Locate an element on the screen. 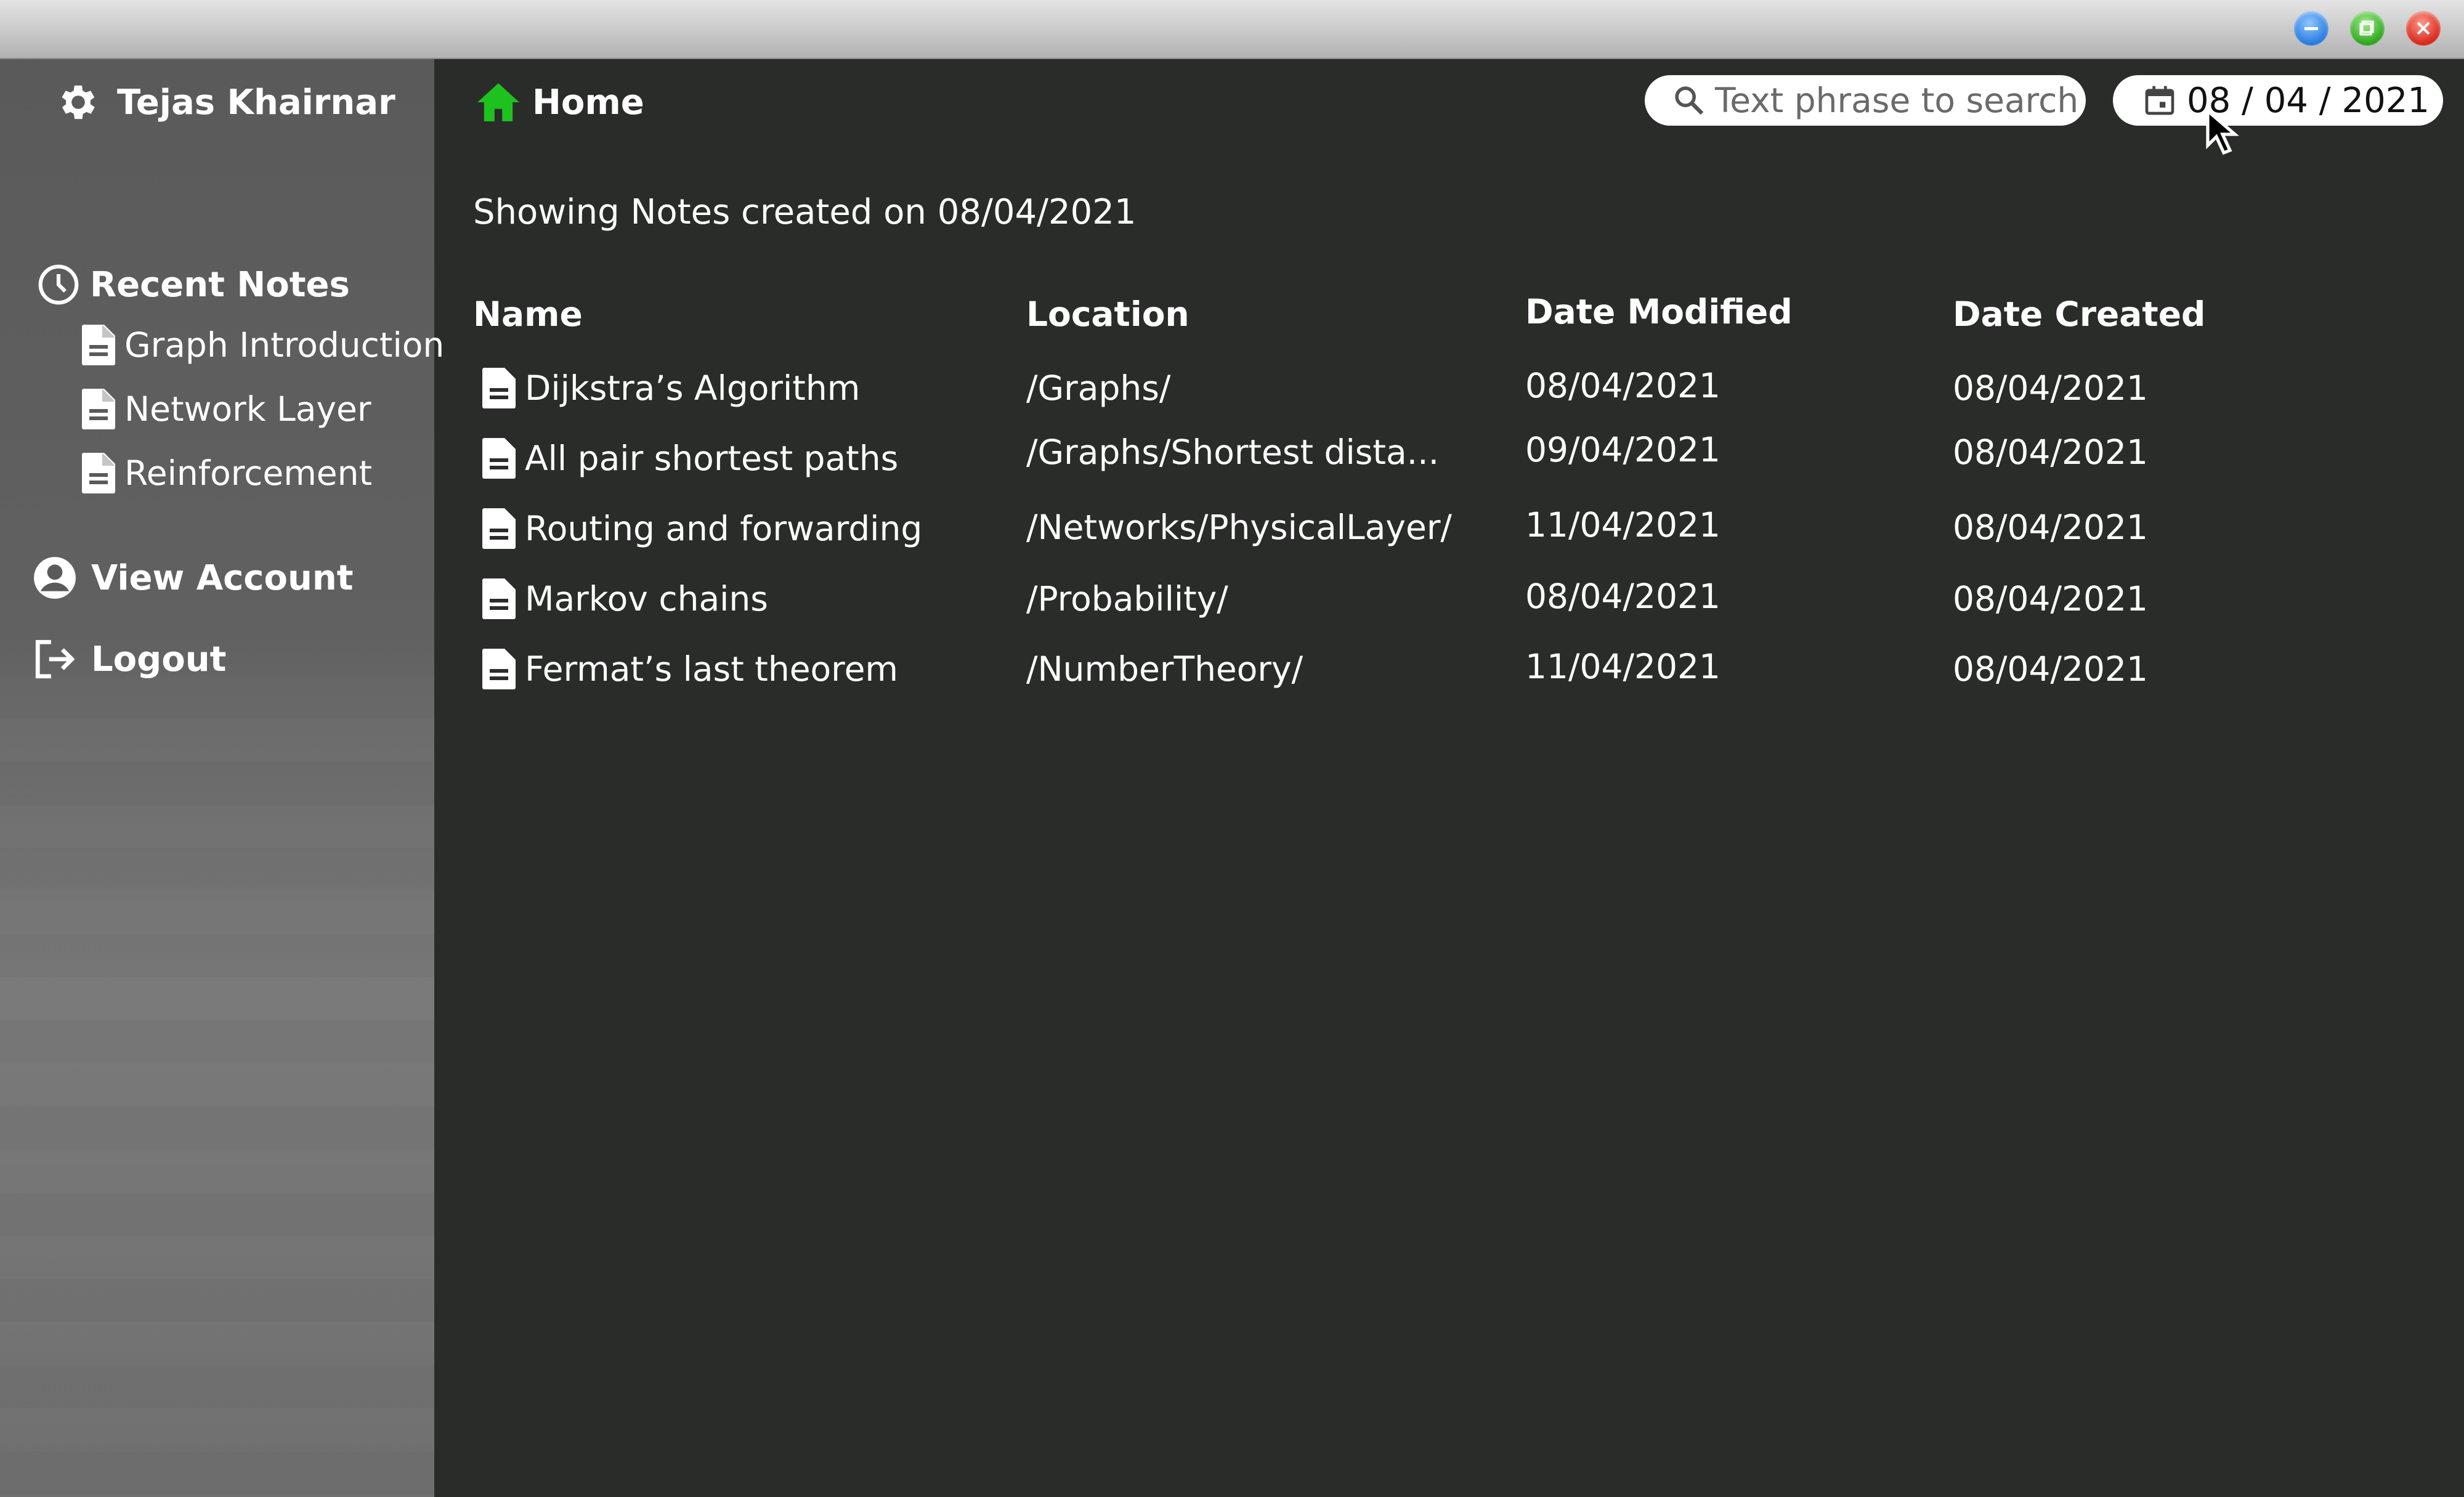 Image resolution: width=2464 pixels, height=1497 pixels. recent-notes-heading: Recent Notes is located at coordinates (193, 284).